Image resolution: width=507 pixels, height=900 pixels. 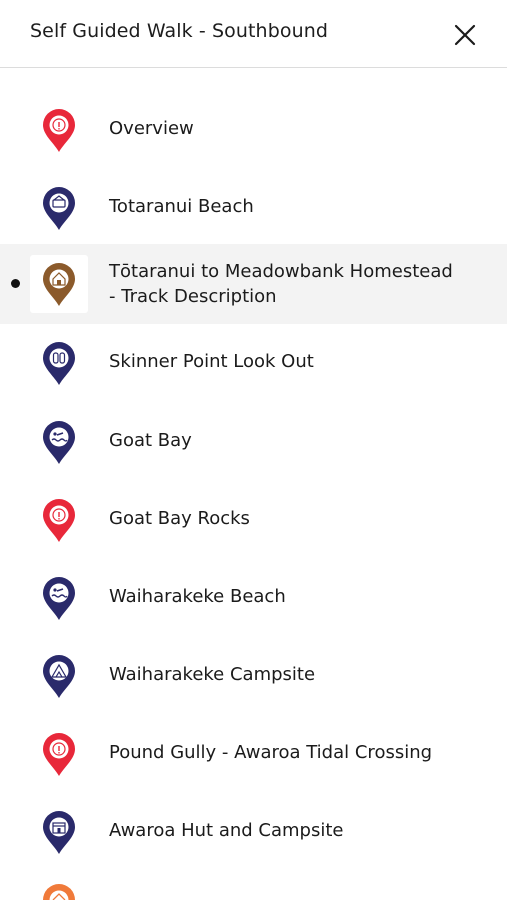 I want to click on list-item-goat-bay-rocks: Goat Bay Rocks, so click(x=253, y=518).